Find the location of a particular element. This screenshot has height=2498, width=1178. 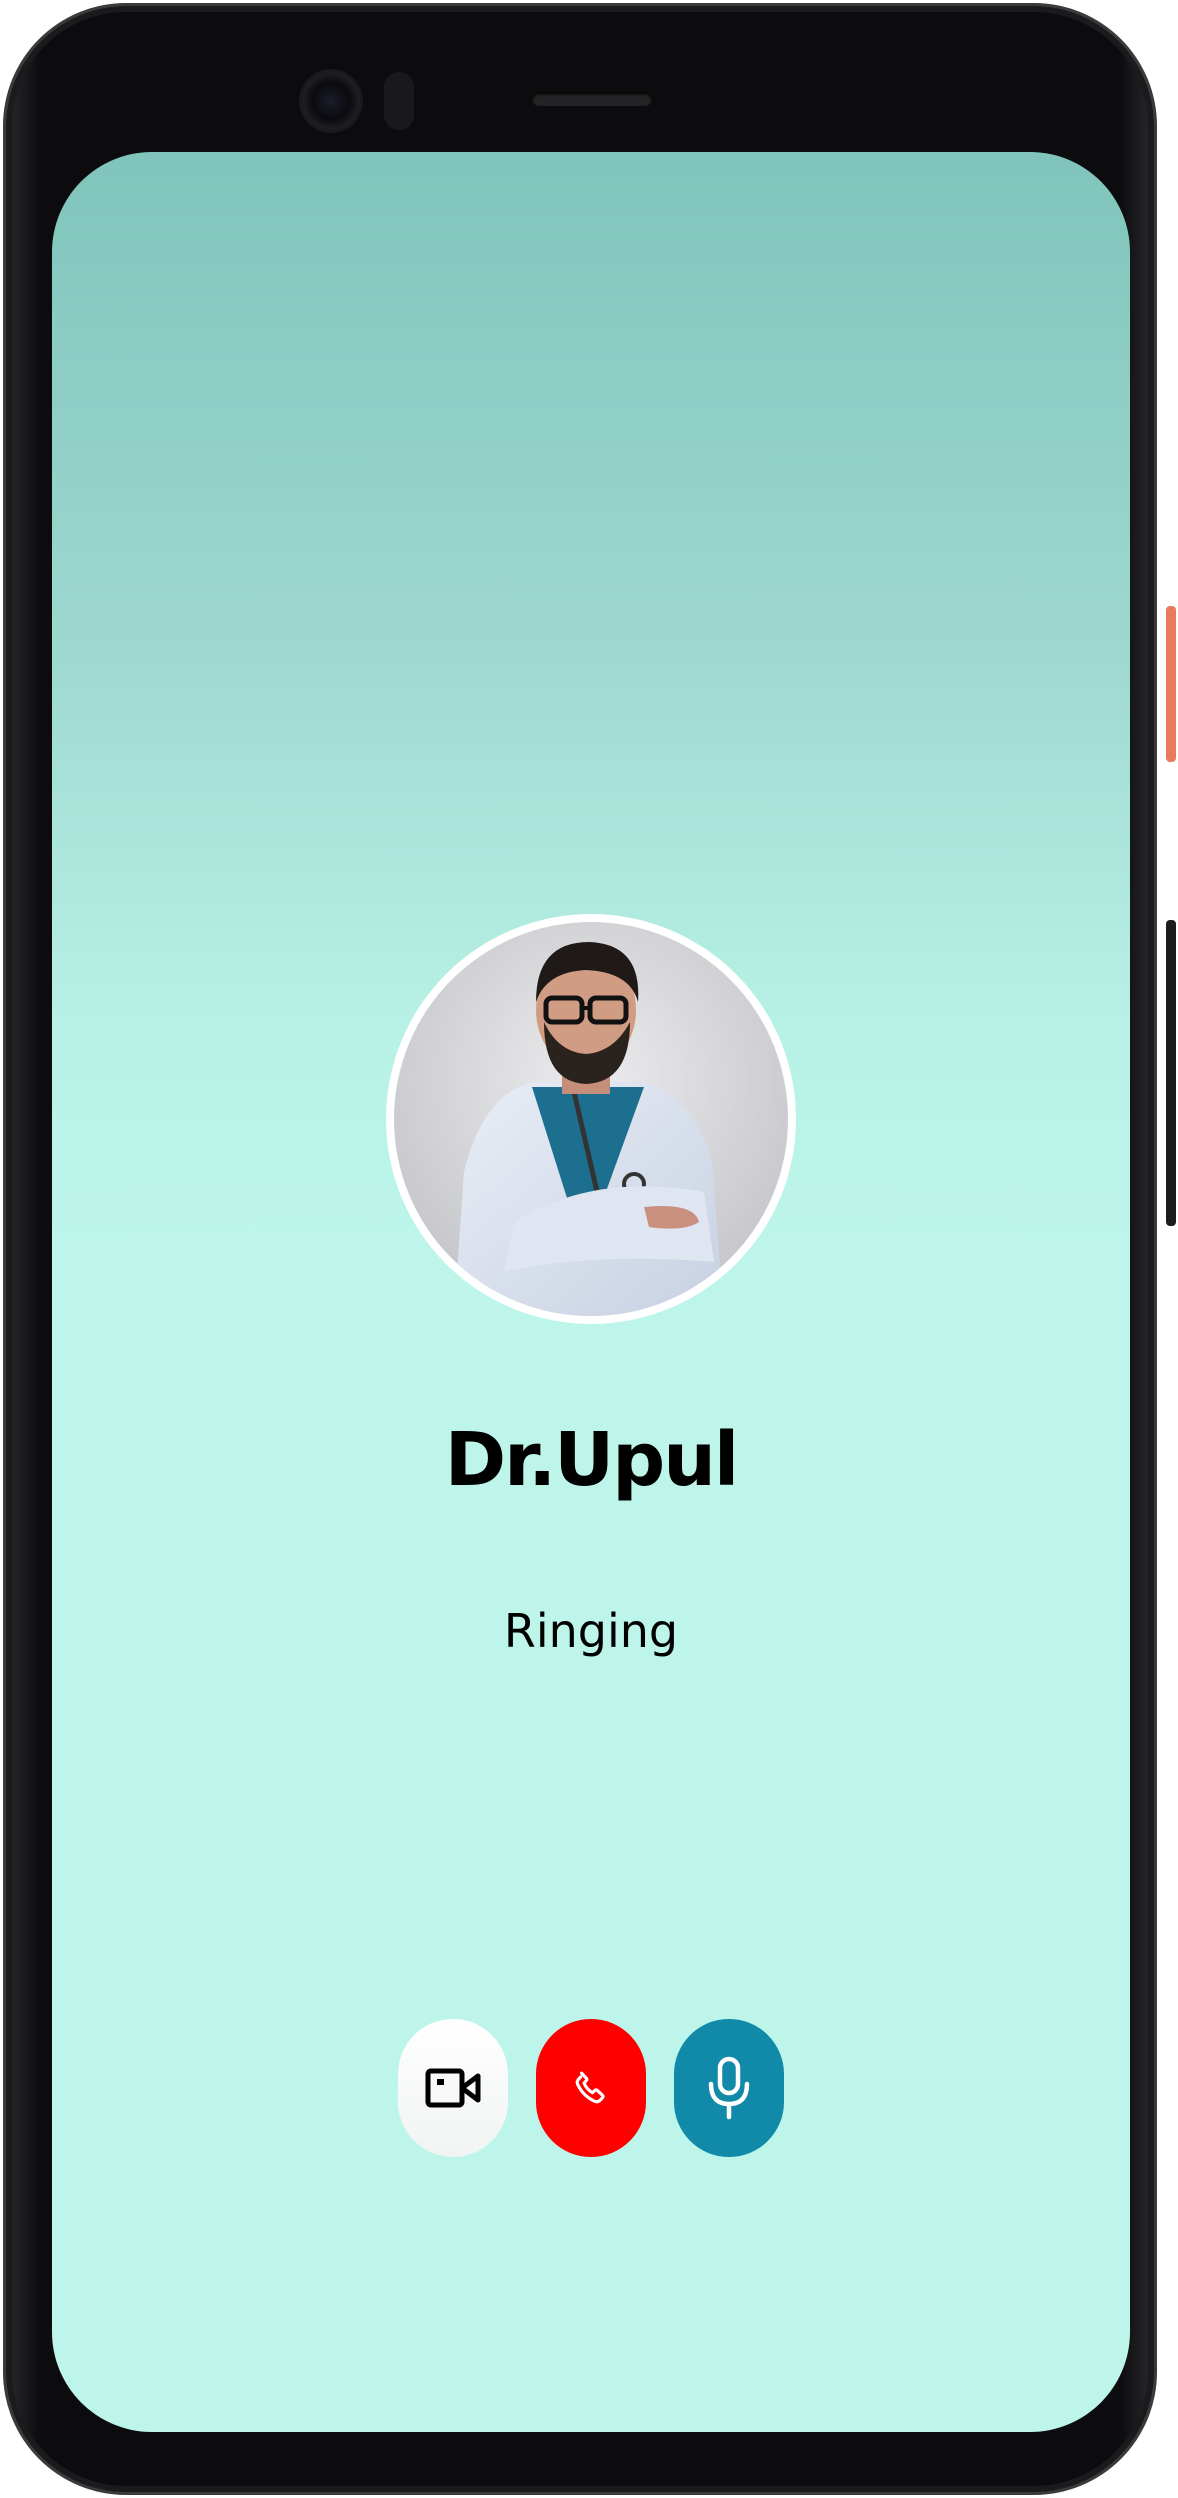

end-call-button is located at coordinates (591, 2088).